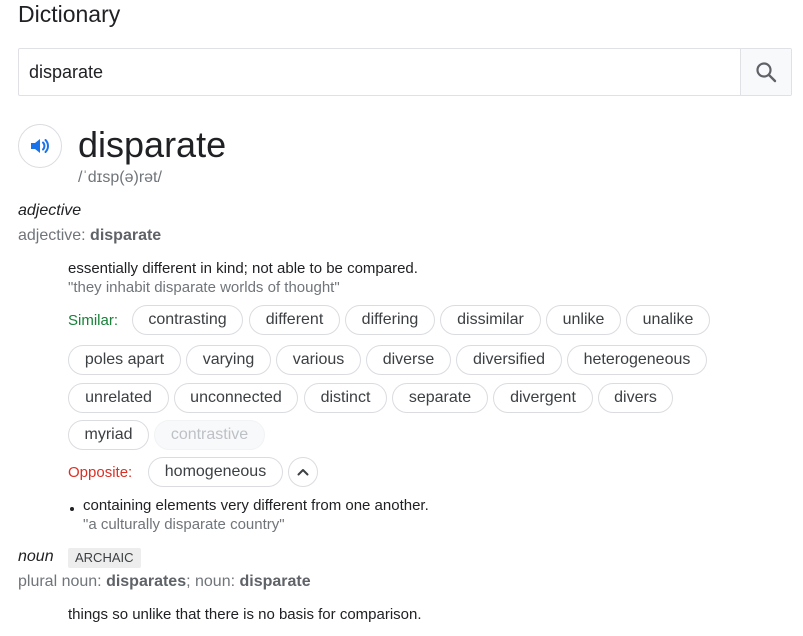 The width and height of the screenshot is (803, 636). I want to click on synonym-chip: different, so click(294, 320).